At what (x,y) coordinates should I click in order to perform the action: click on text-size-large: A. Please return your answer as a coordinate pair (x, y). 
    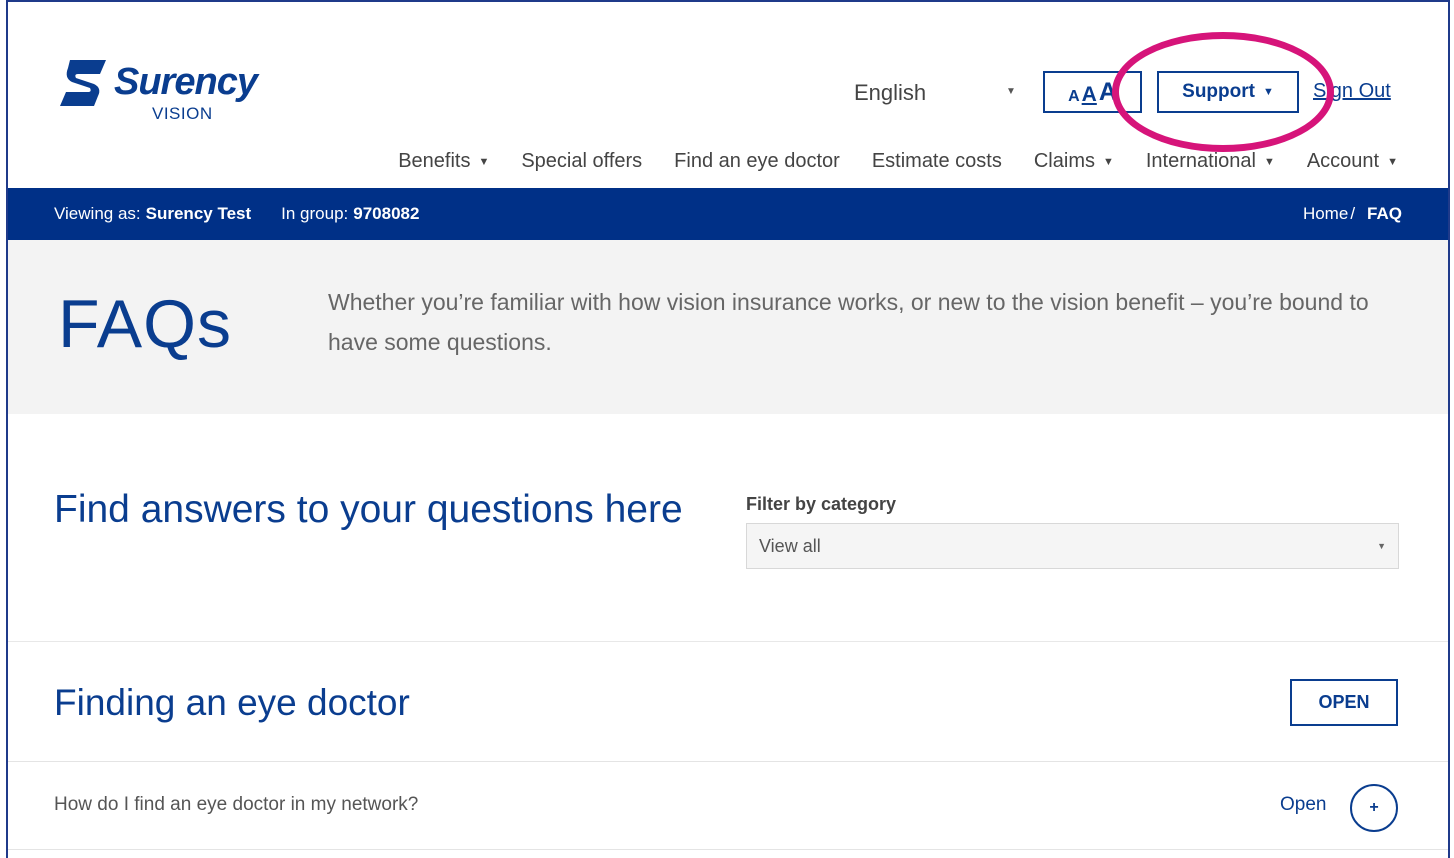
    Looking at the image, I should click on (1108, 92).